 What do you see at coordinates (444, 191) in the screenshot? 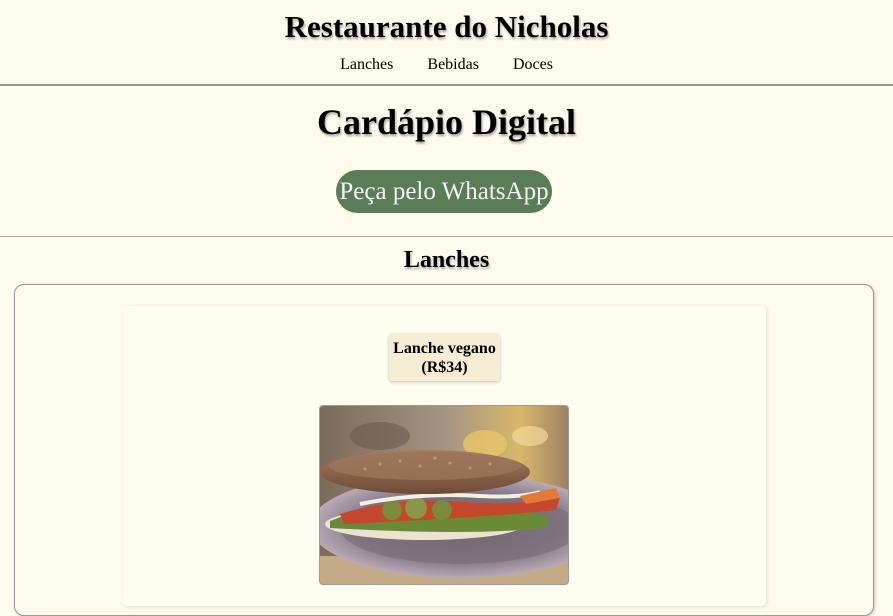
I see `whatsapp-order-button: Peça pelo WhatsApp` at bounding box center [444, 191].